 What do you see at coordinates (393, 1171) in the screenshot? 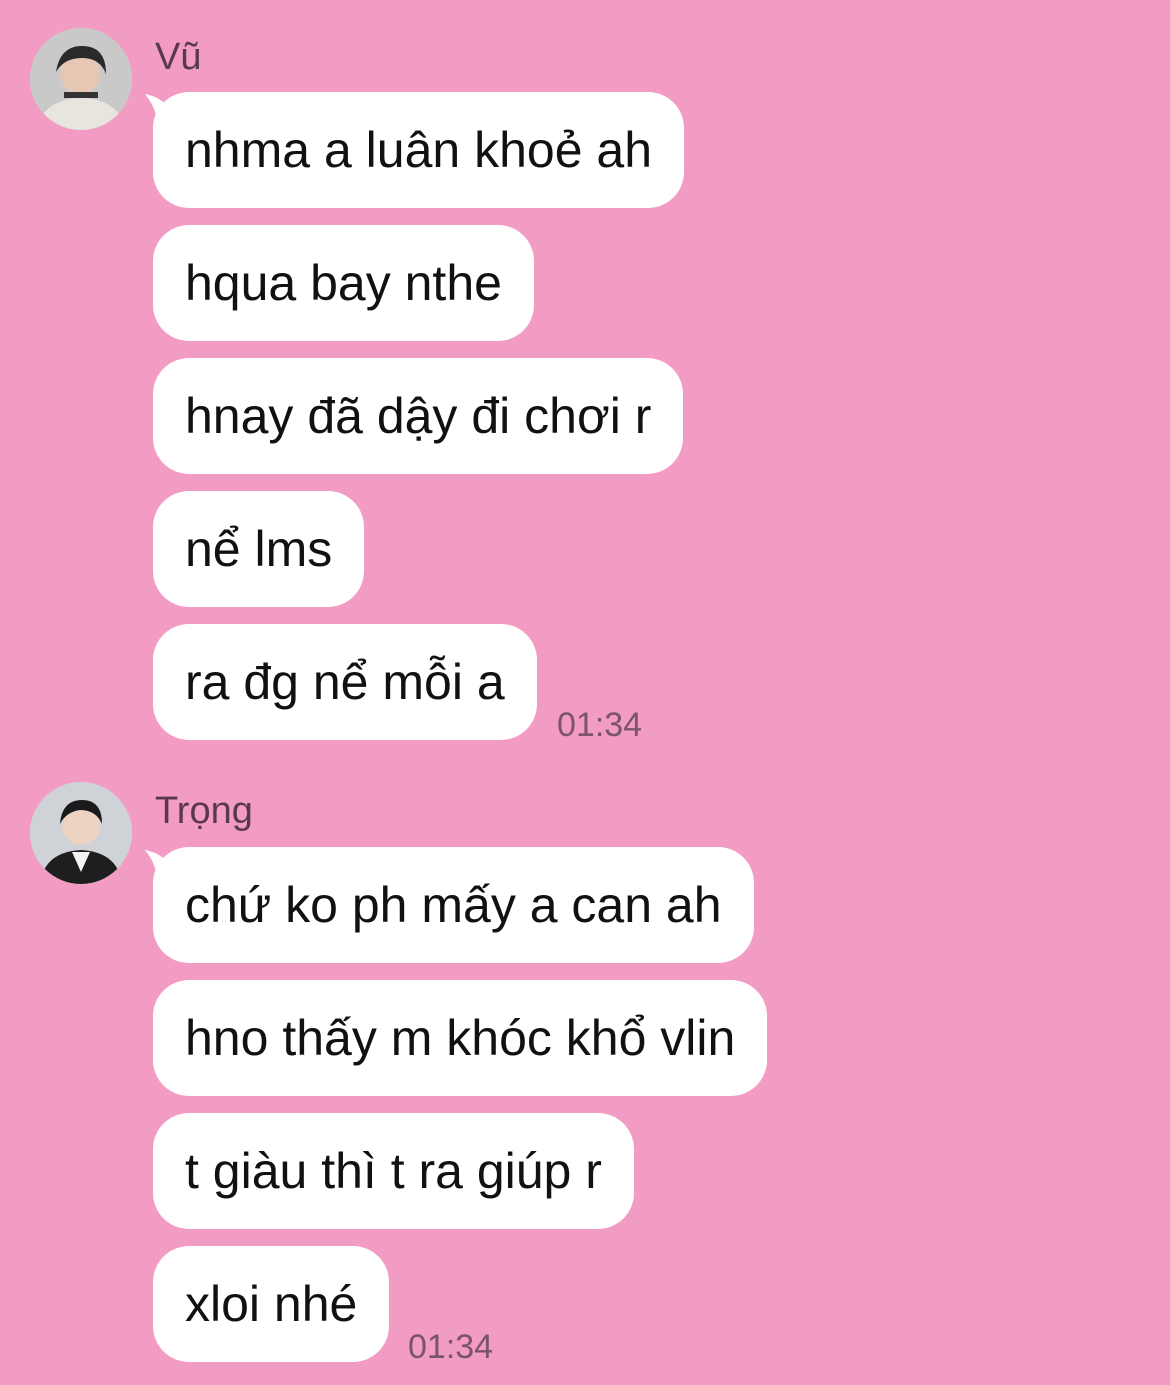
I see `message-bubble: t giàu thì t ra giúp r` at bounding box center [393, 1171].